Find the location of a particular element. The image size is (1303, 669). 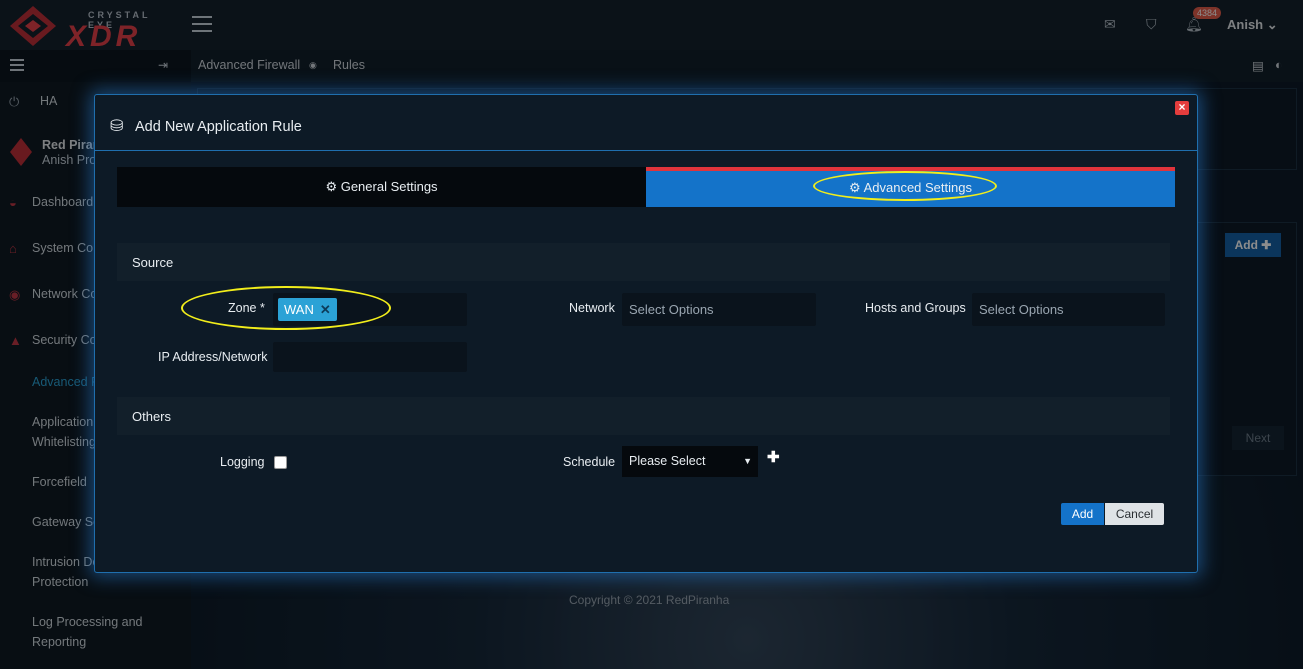

caret-down-icon: ▼ is located at coordinates (747, 461).